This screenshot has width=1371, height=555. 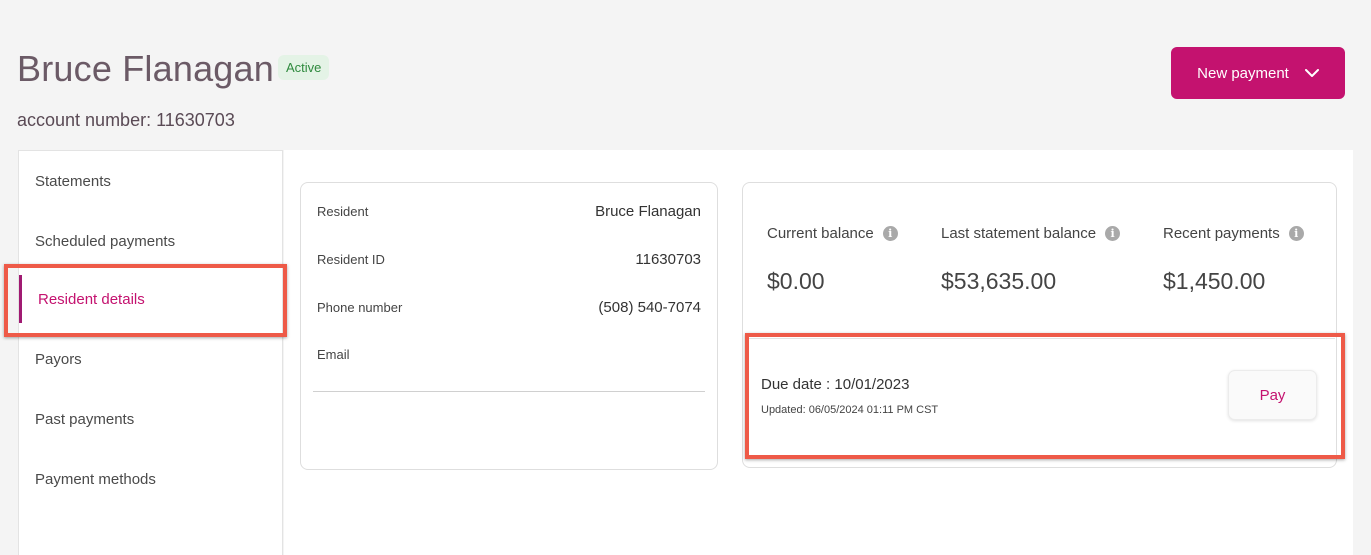 I want to click on sidebar-item-payment-methods: Payment methods, so click(x=151, y=479).